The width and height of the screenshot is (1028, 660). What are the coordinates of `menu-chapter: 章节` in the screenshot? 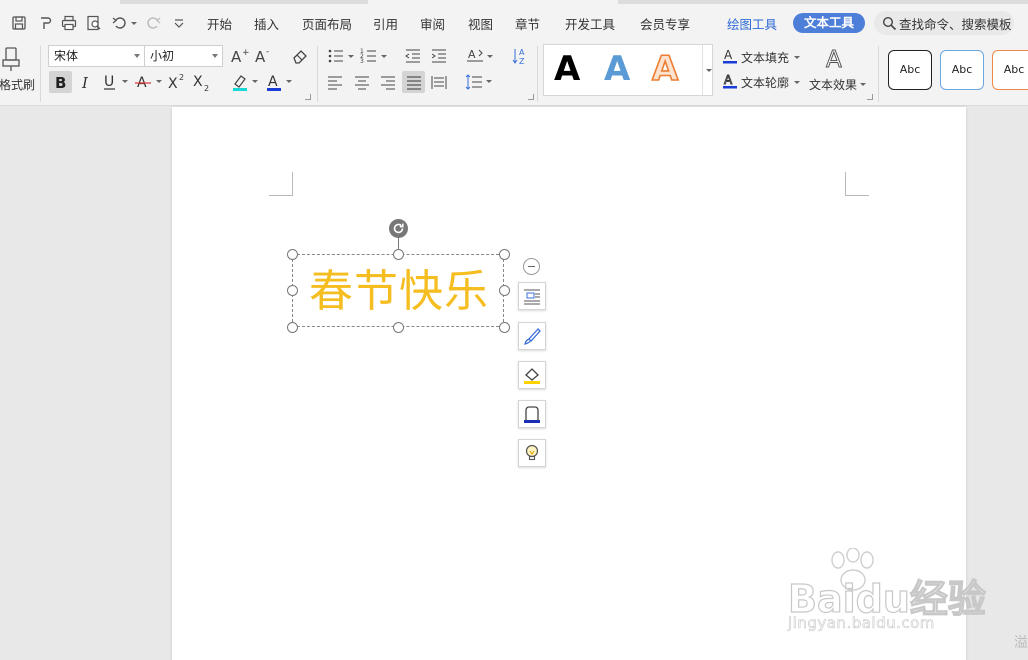 It's located at (527, 23).